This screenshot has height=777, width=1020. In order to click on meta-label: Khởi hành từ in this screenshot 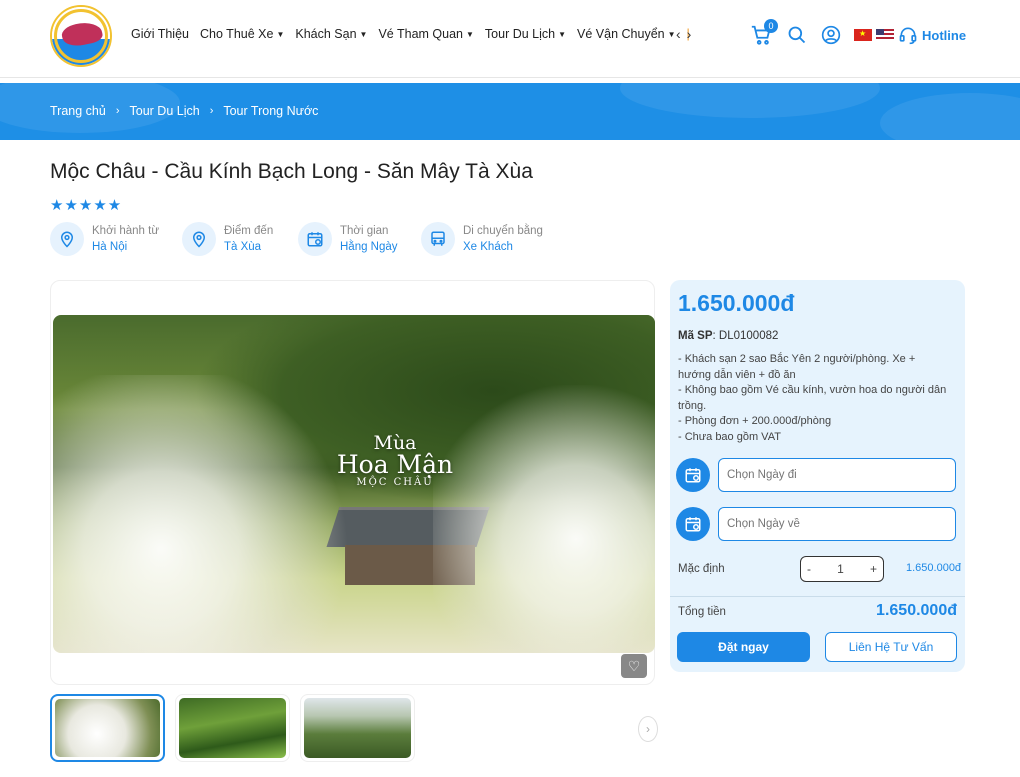, I will do `click(126, 231)`.